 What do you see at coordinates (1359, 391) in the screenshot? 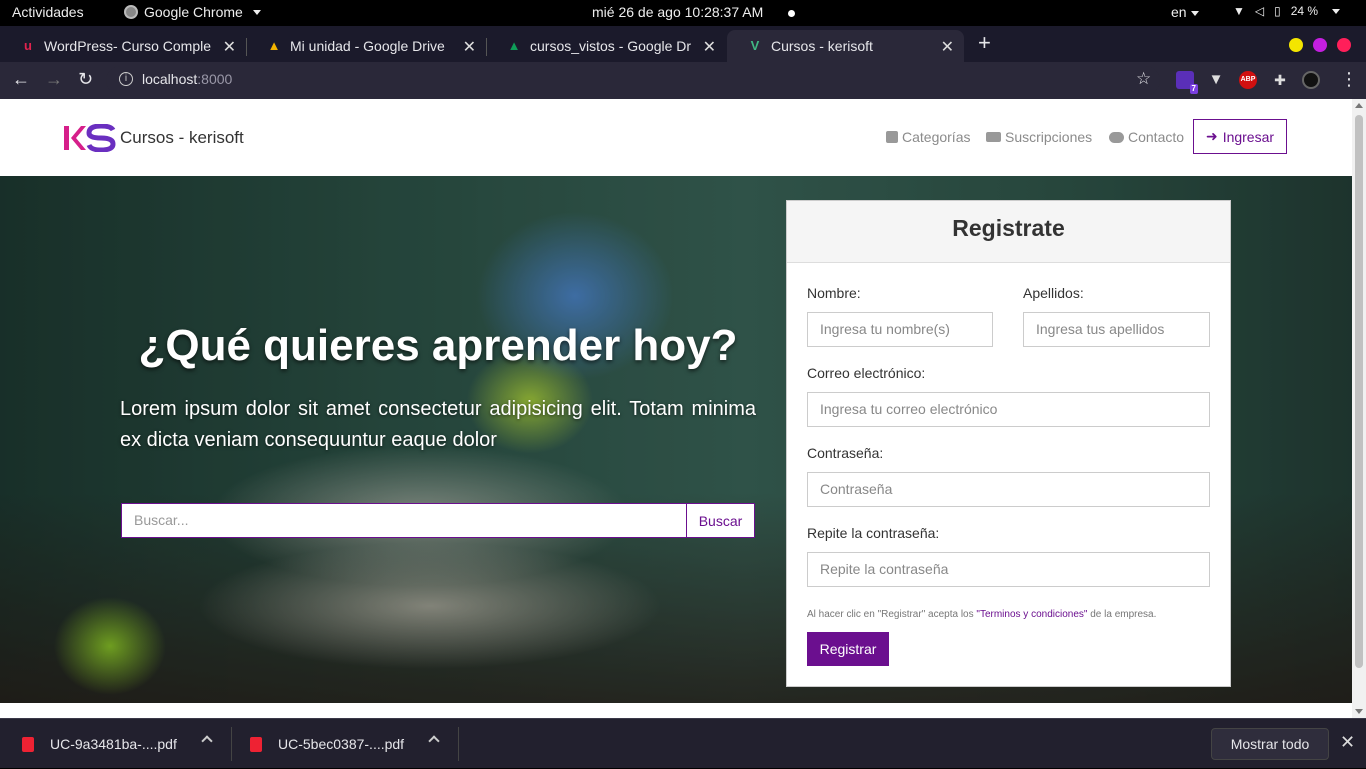
I see `scrollbar-thumb` at bounding box center [1359, 391].